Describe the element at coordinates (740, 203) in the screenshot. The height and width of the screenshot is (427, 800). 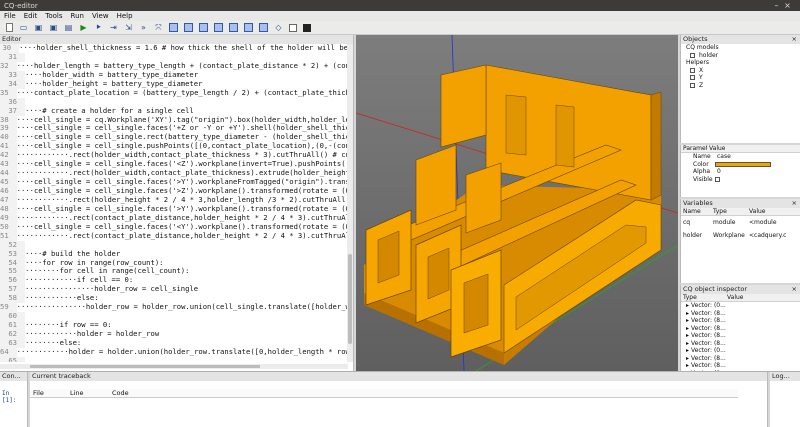
I see `variables-header: Variables ×` at that location.